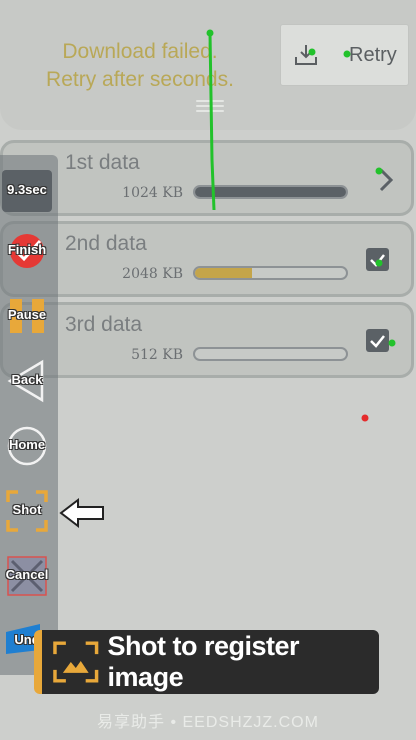 The height and width of the screenshot is (740, 416). What do you see at coordinates (207, 178) in the screenshot?
I see `data-item-1: 1st data 1024 KB` at bounding box center [207, 178].